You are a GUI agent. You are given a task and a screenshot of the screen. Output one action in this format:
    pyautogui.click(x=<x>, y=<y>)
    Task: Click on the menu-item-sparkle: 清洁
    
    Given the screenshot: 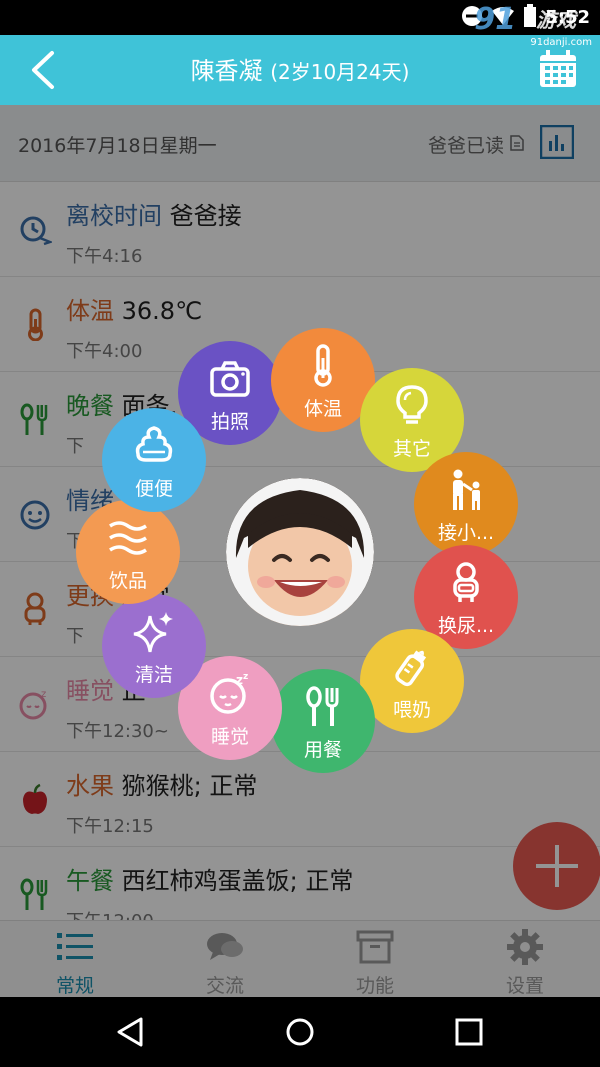 What is the action you would take?
    pyautogui.click(x=154, y=646)
    